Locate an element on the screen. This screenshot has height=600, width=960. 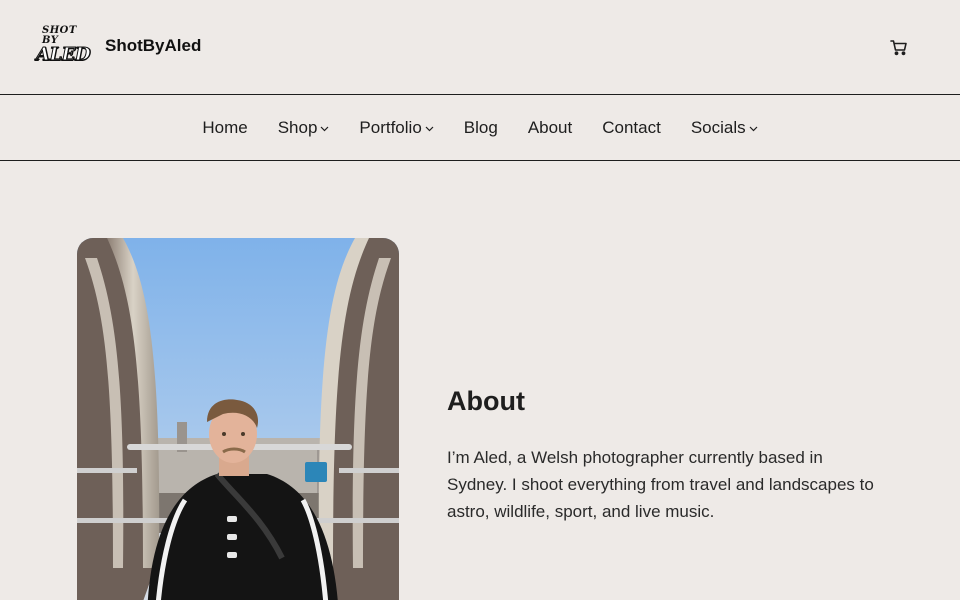
nav-item-portfolio: Portfolio is located at coordinates (396, 127).